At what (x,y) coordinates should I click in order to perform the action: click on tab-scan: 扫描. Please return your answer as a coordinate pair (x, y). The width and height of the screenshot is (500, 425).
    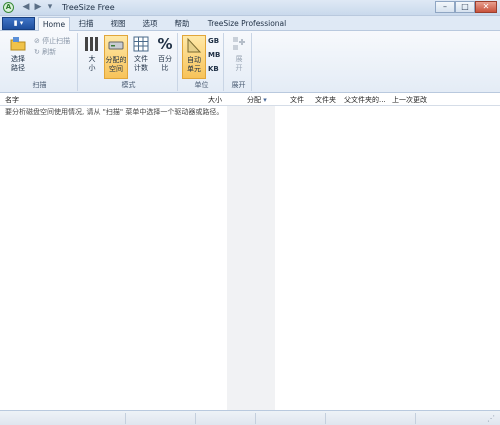
    Looking at the image, I should click on (86, 24).